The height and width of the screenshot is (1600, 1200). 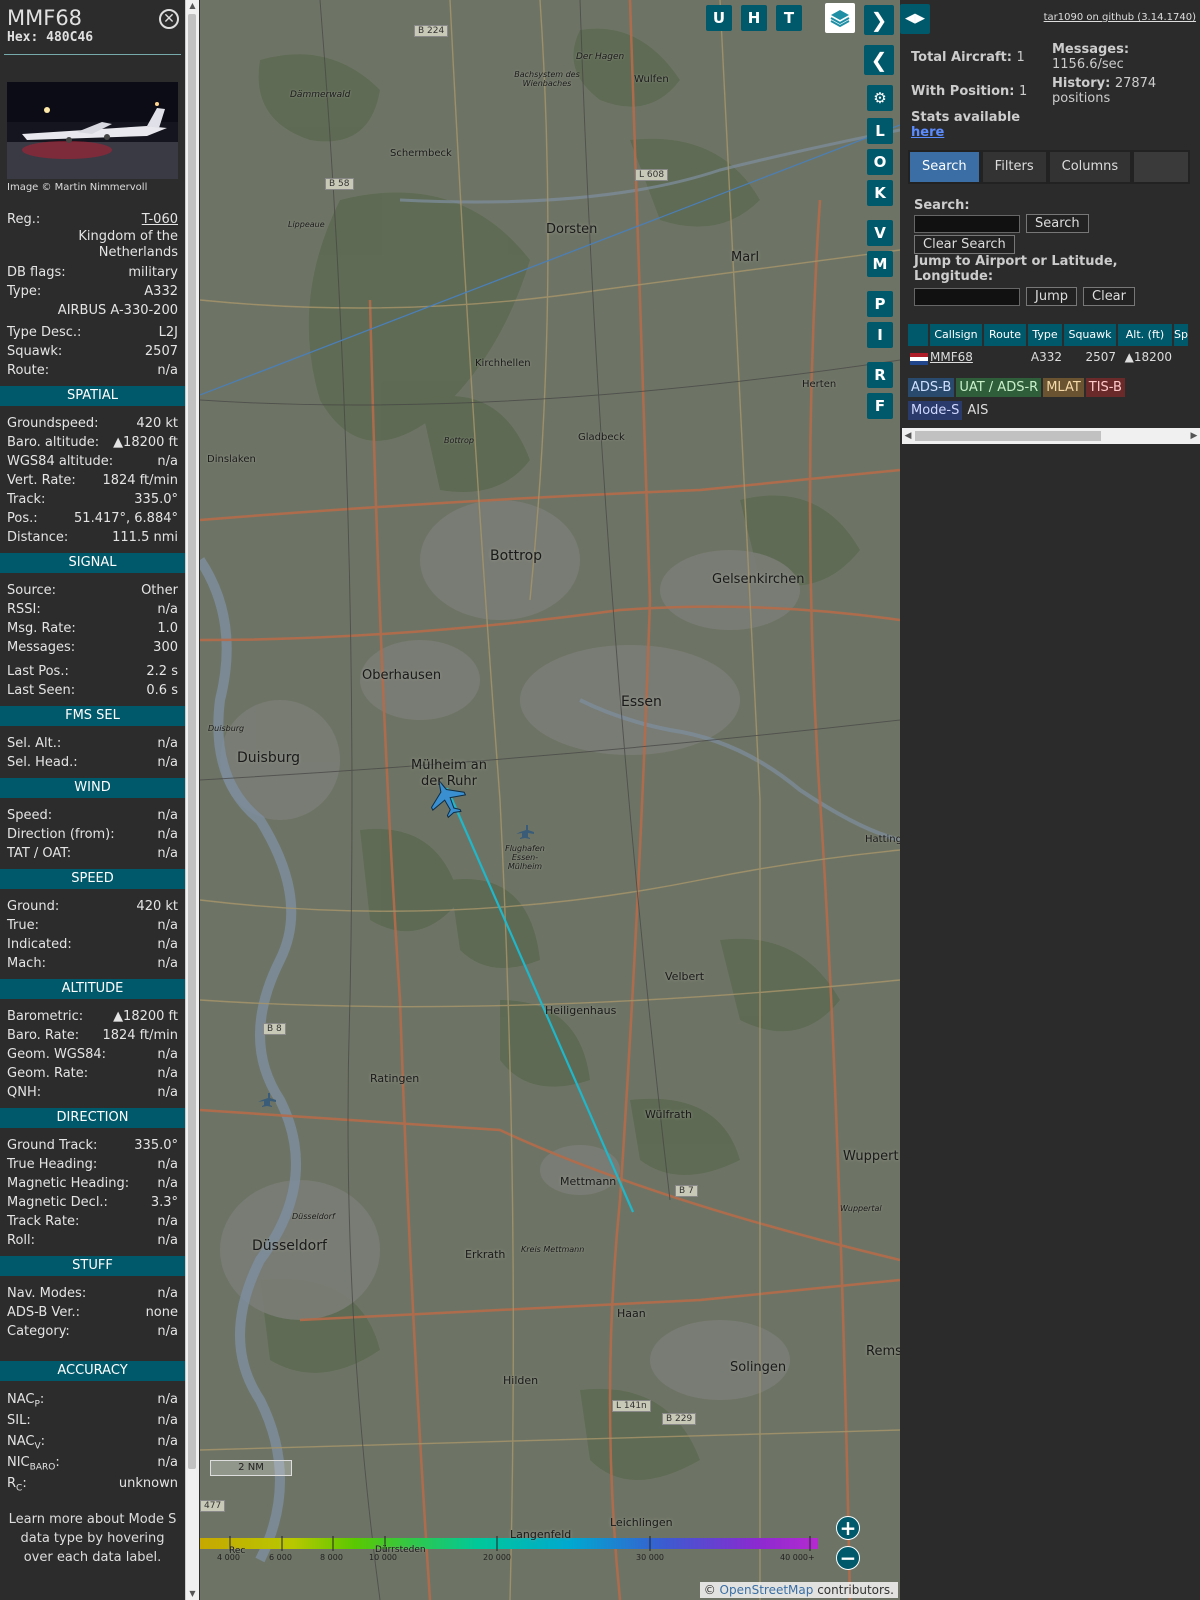 I want to click on callsign-cell: MMF68, so click(x=956, y=357).